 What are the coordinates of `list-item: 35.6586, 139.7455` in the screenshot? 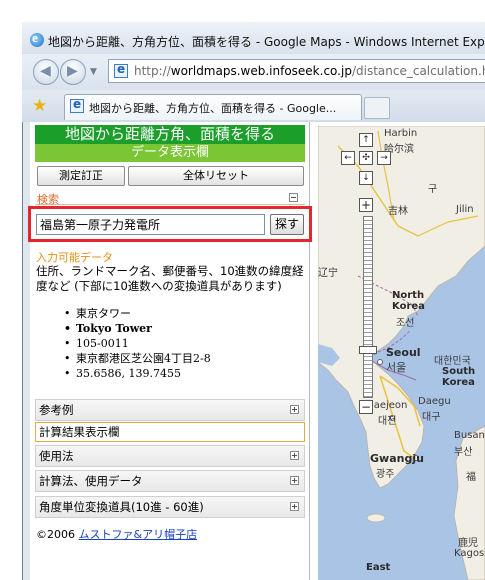 It's located at (137, 373).